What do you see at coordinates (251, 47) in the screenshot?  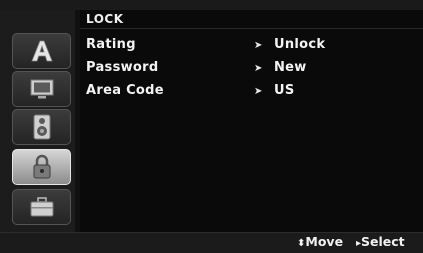 I see `setting-row-rating: Rating ➤ Unlock` at bounding box center [251, 47].